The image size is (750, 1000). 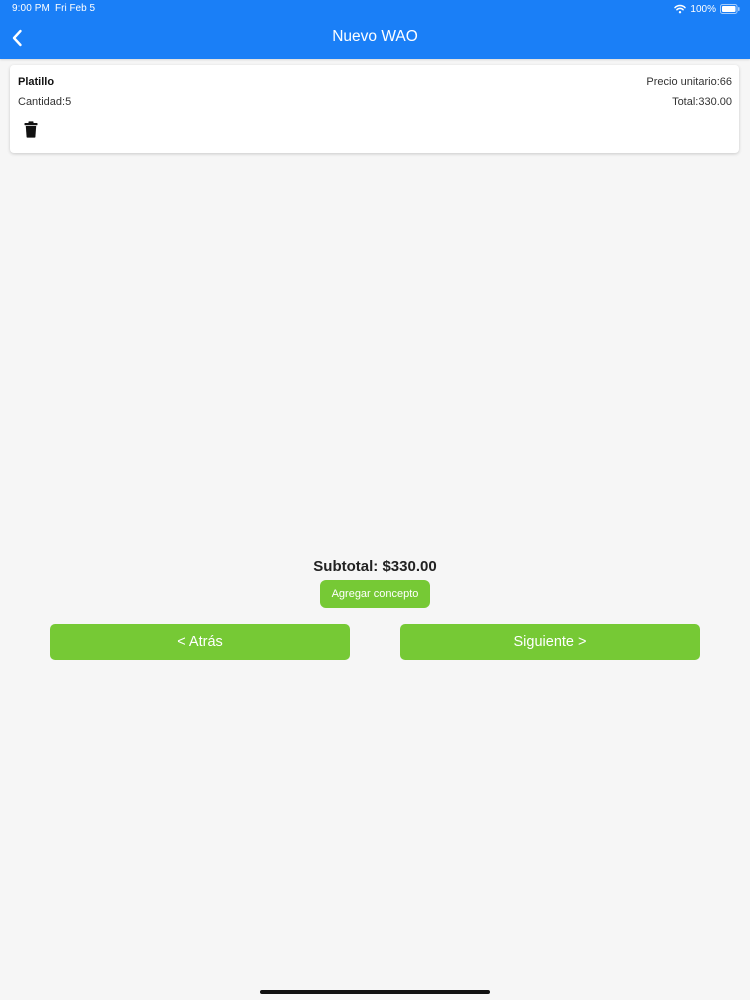 What do you see at coordinates (730, 9) in the screenshot?
I see `battery-icon` at bounding box center [730, 9].